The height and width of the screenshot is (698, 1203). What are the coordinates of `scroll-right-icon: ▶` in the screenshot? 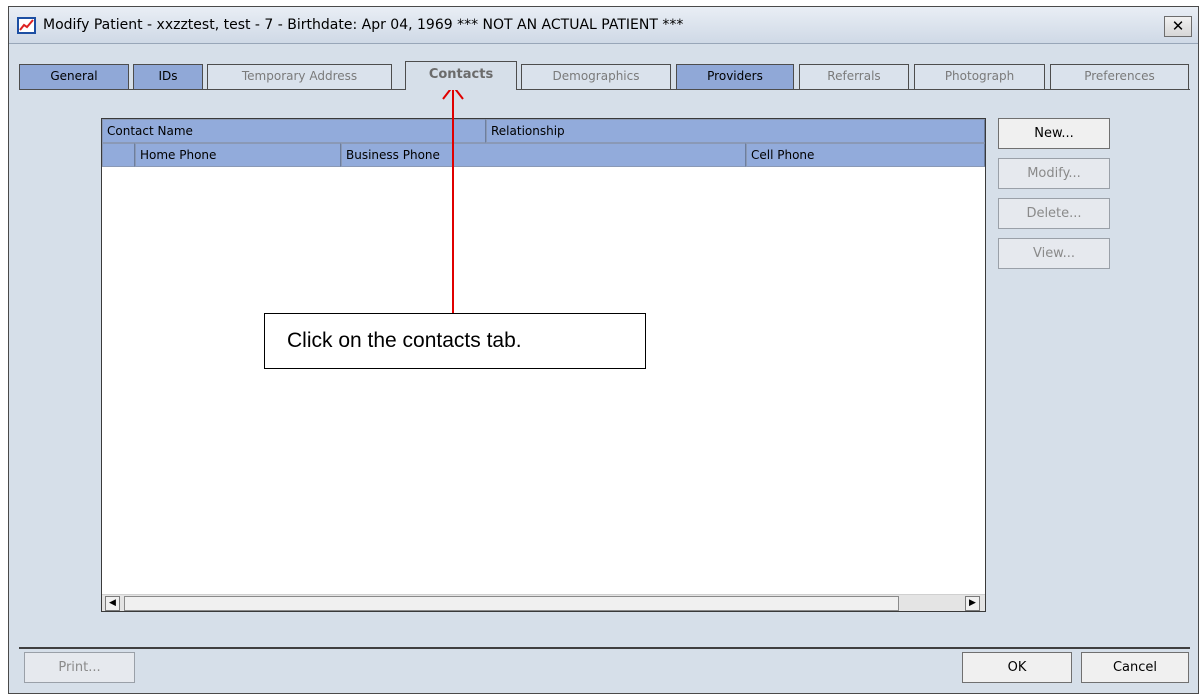 It's located at (972, 603).